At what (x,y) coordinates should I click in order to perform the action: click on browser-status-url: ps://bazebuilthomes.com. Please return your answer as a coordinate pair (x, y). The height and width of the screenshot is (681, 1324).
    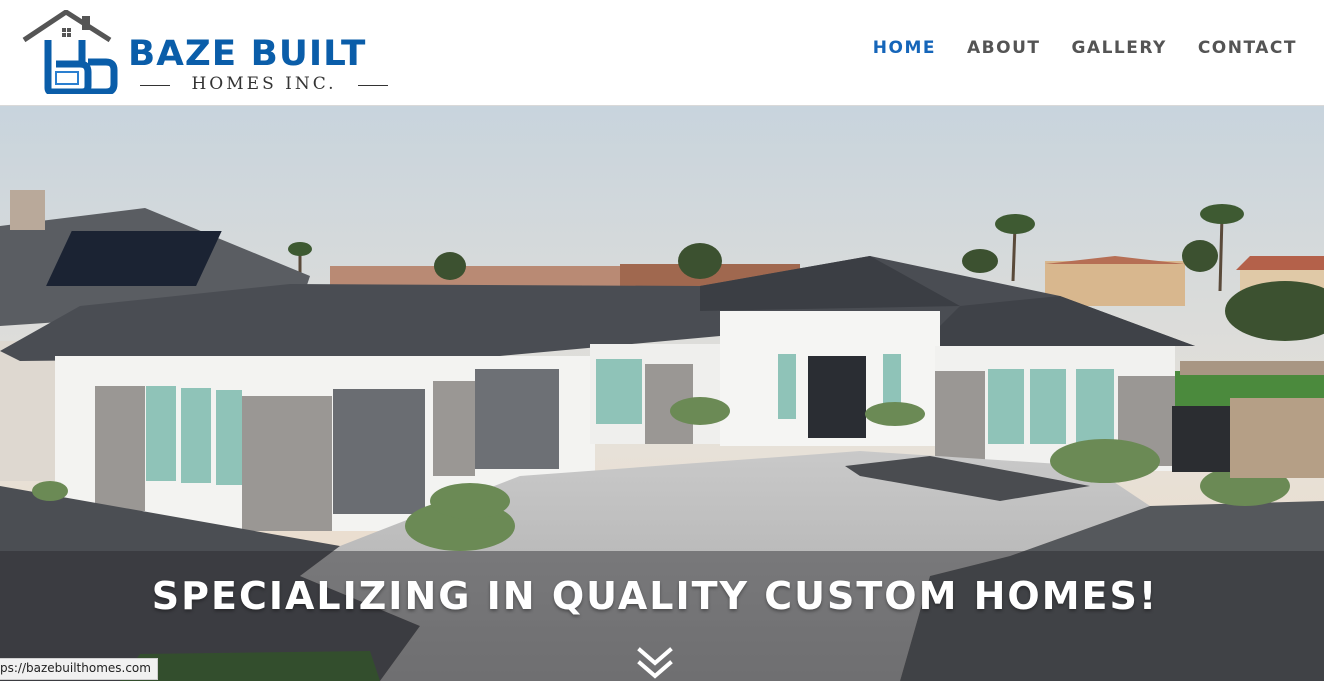
    Looking at the image, I should click on (79, 669).